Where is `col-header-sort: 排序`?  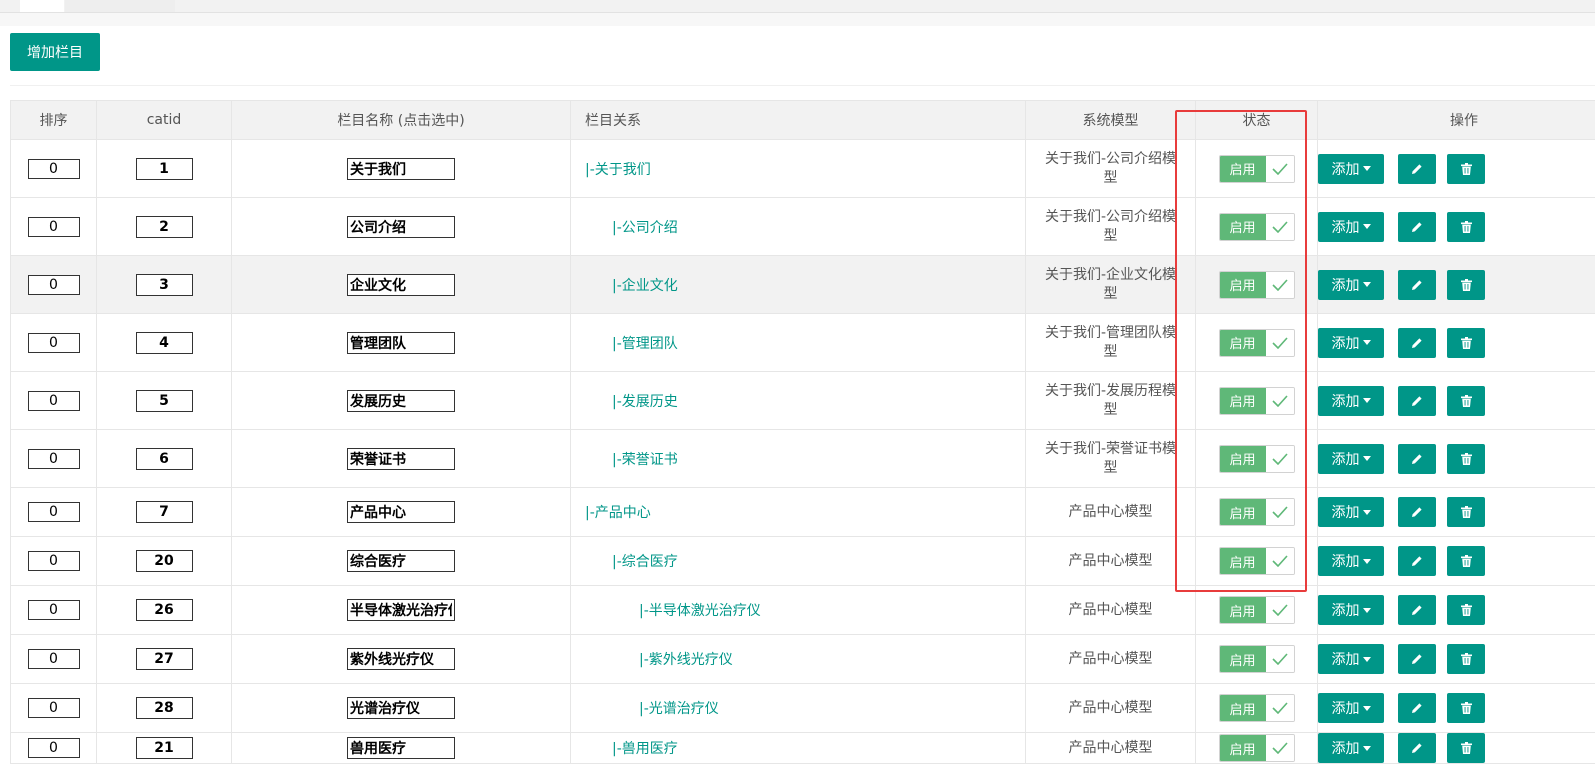 col-header-sort: 排序 is located at coordinates (53, 120).